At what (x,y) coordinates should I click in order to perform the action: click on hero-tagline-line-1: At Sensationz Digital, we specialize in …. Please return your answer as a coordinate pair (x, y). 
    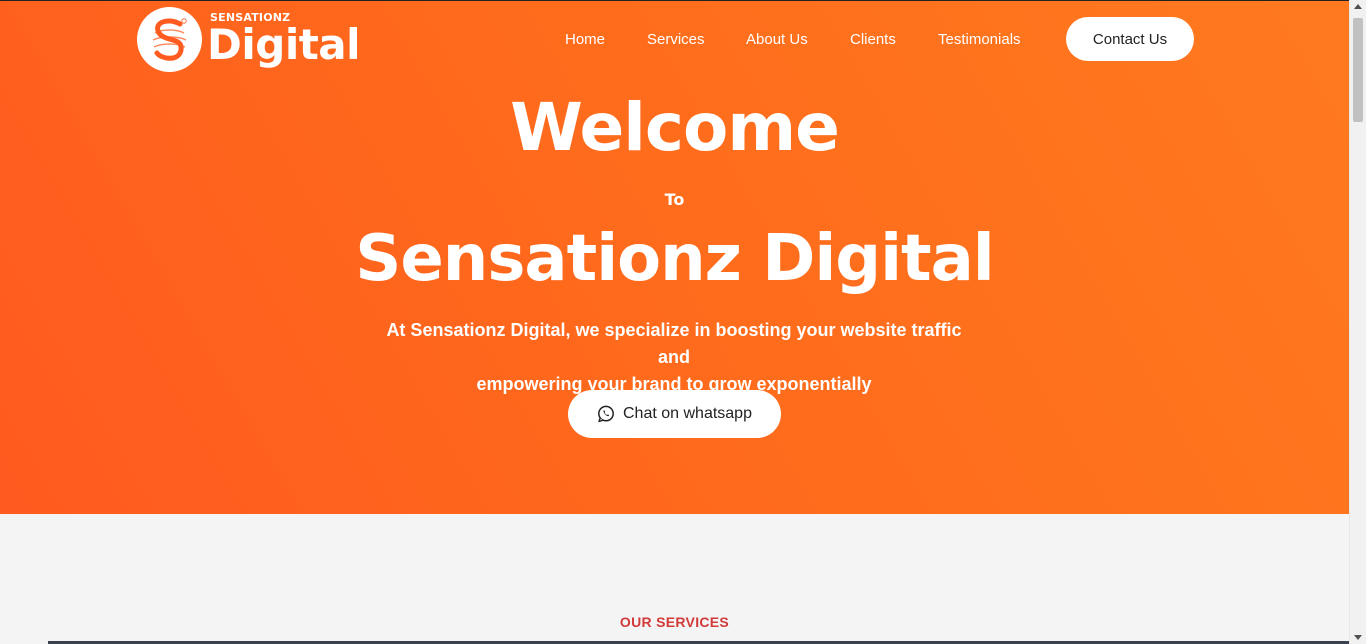
    Looking at the image, I should click on (674, 343).